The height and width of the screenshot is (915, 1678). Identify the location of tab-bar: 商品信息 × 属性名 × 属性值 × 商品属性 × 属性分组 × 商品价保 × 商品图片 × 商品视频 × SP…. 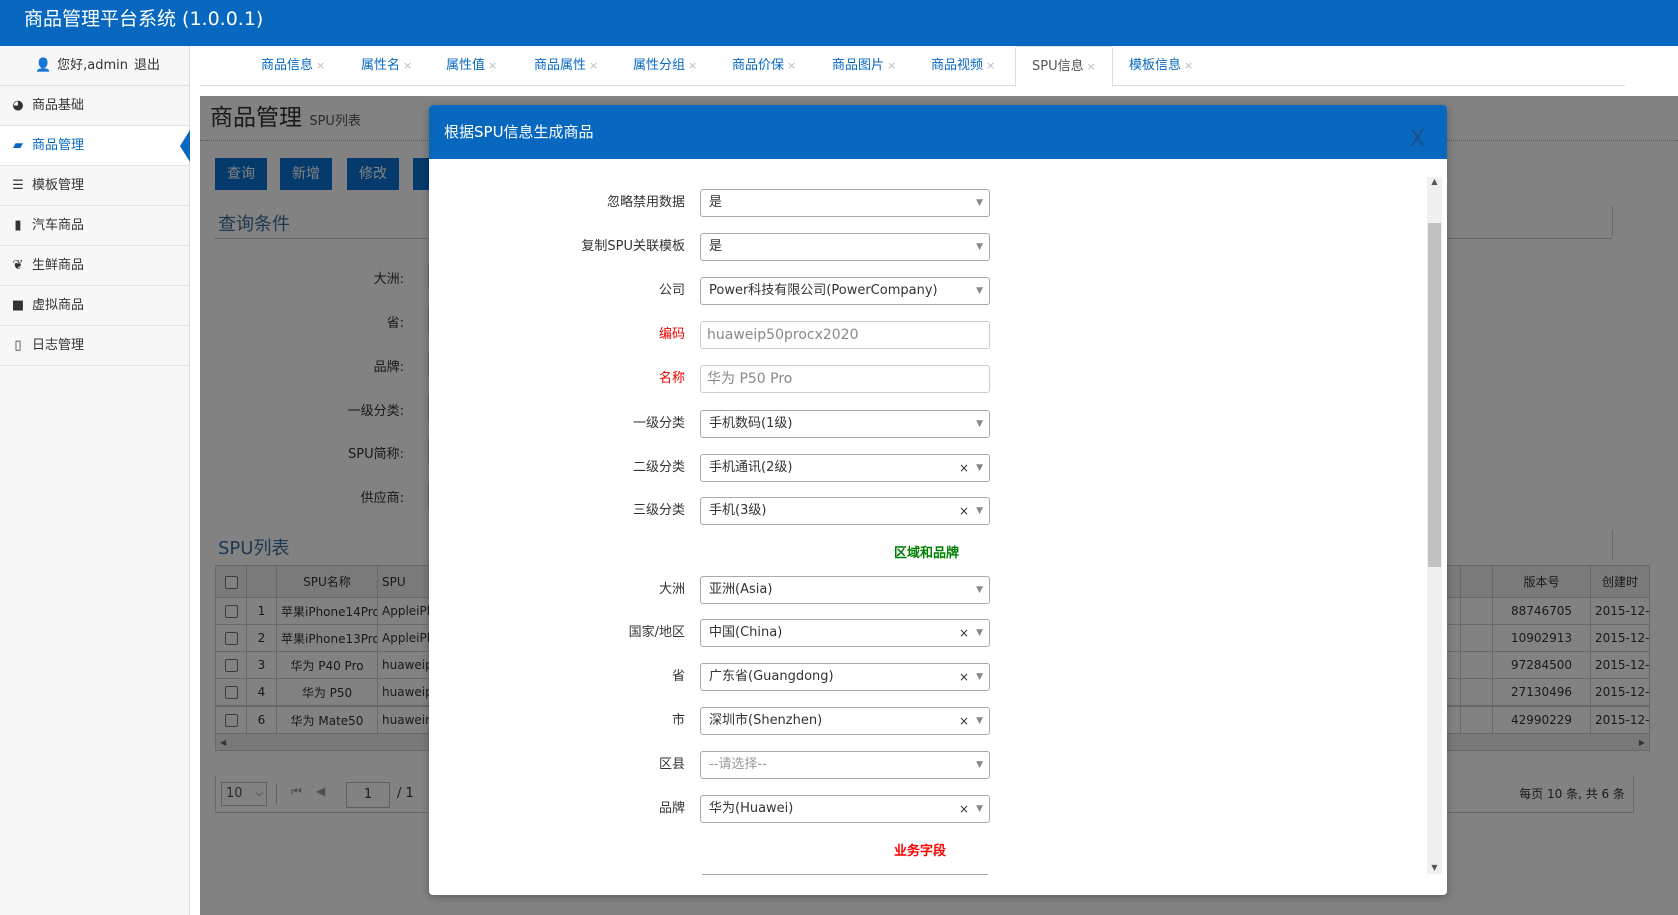
(912, 66).